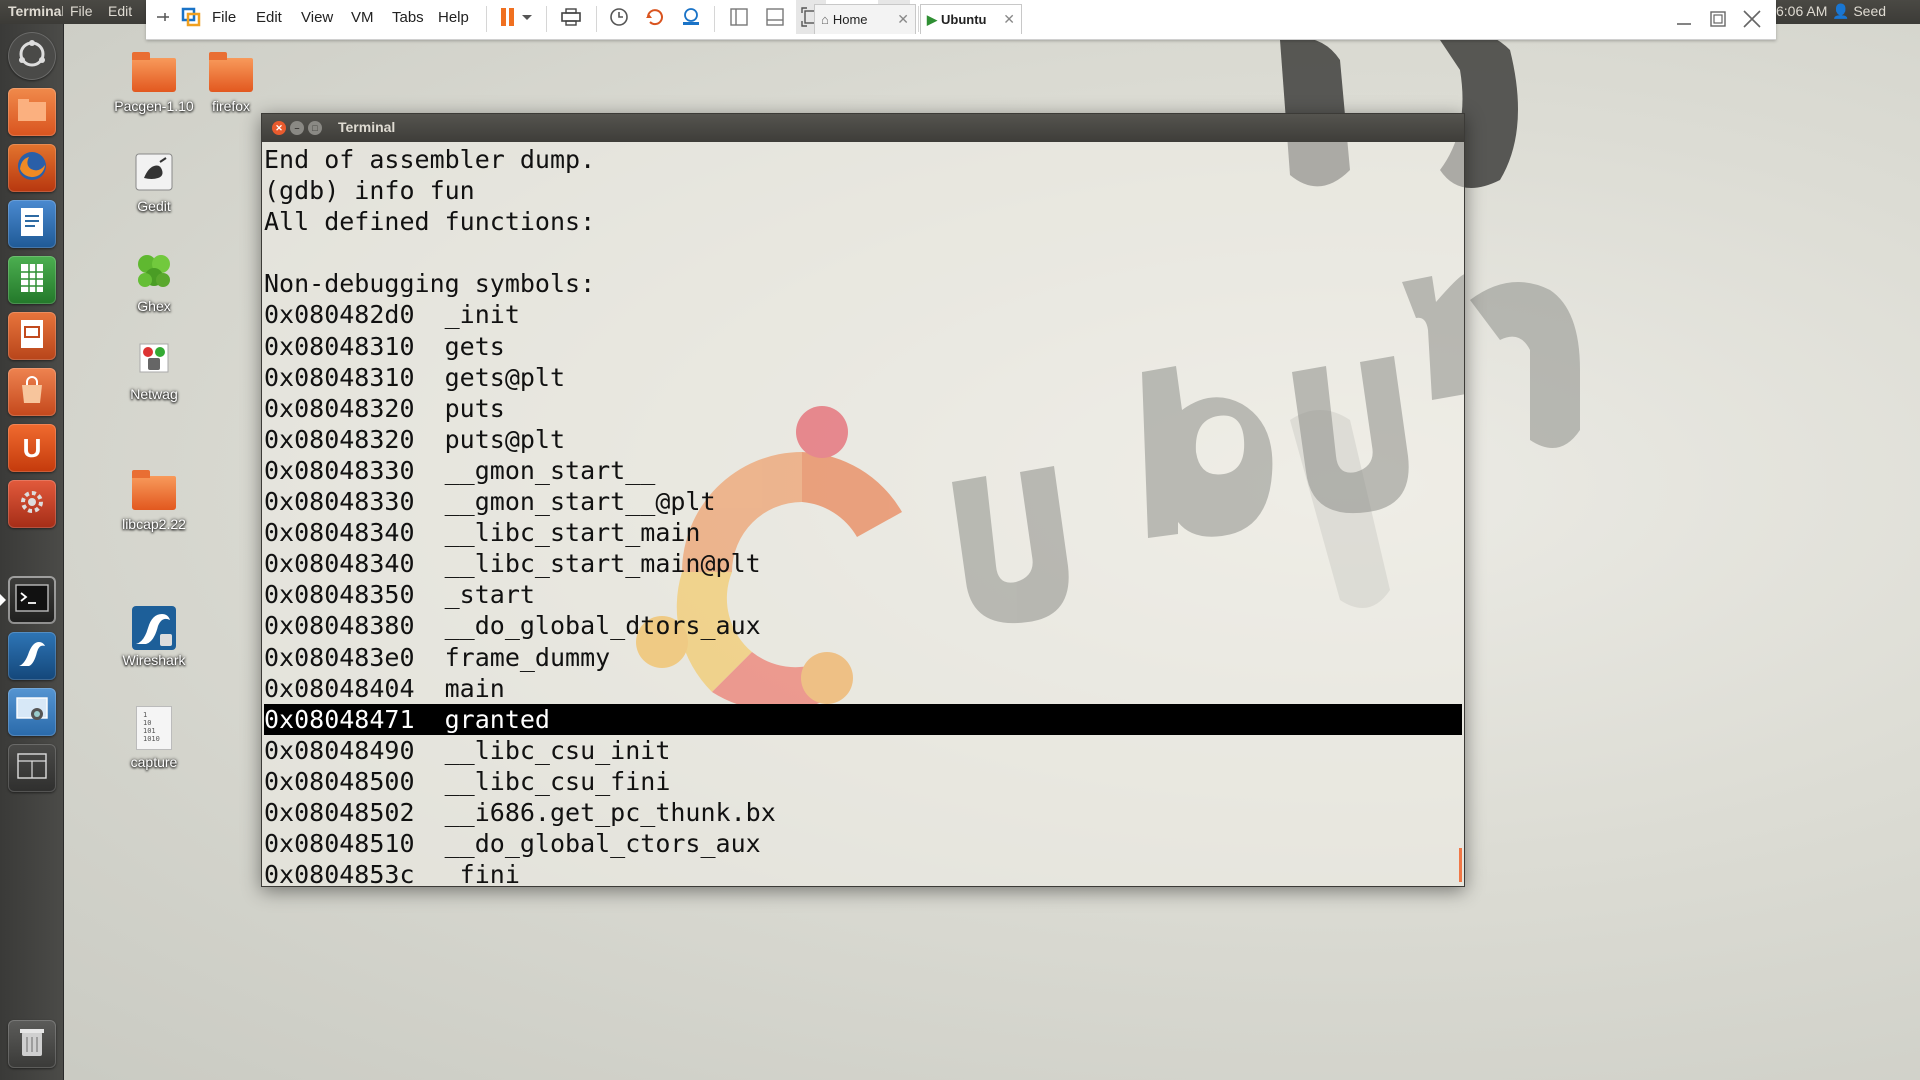 The width and height of the screenshot is (1920, 1080). I want to click on active-app-indicator, so click(3, 600).